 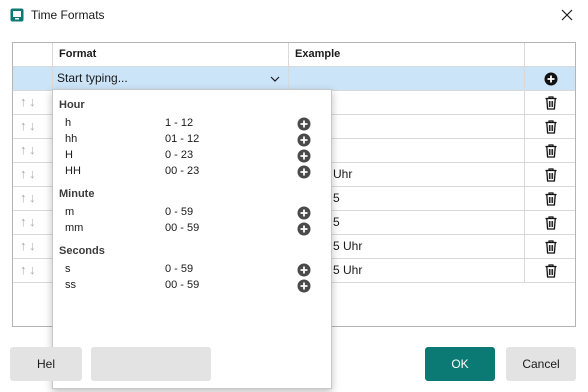 I want to click on header-format: Format, so click(x=171, y=55).